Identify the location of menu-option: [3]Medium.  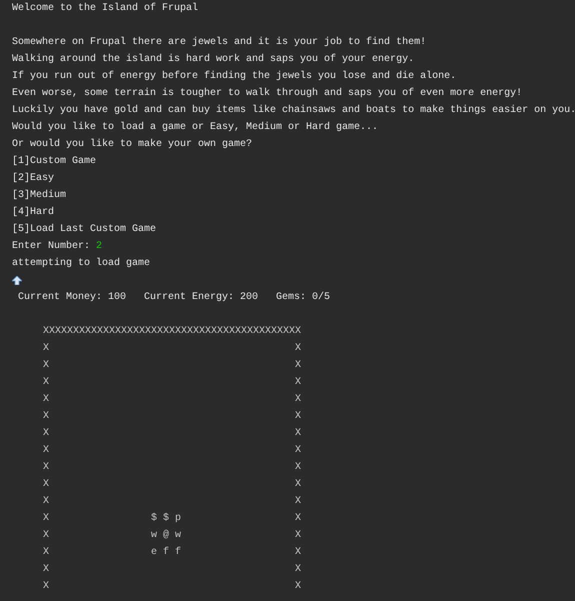
(39, 195).